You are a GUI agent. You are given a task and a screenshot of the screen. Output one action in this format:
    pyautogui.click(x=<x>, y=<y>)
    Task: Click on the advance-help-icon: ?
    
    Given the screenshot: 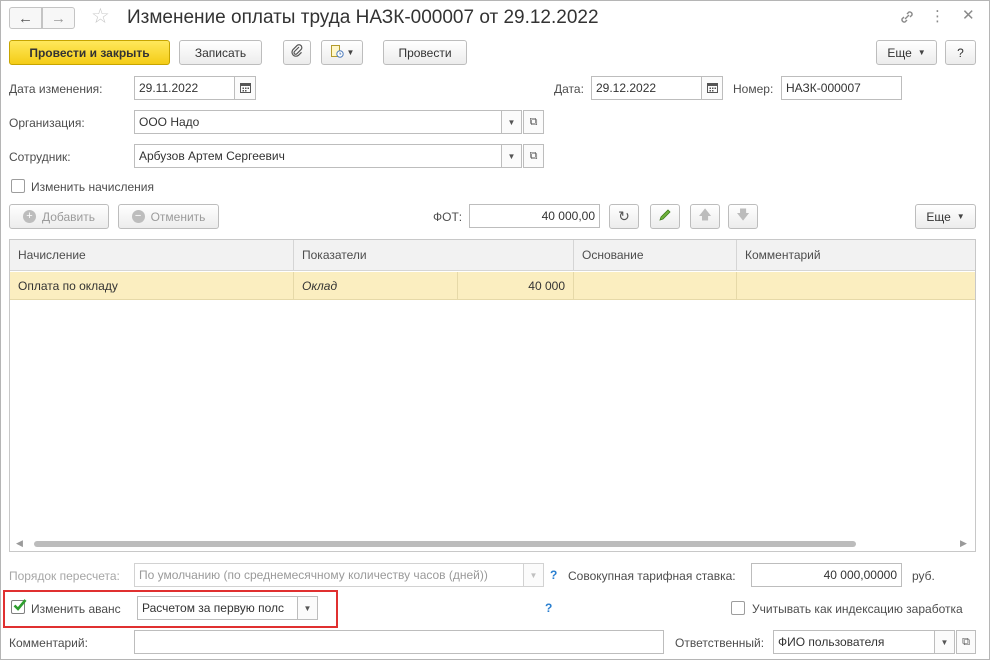 What is the action you would take?
    pyautogui.click(x=548, y=608)
    